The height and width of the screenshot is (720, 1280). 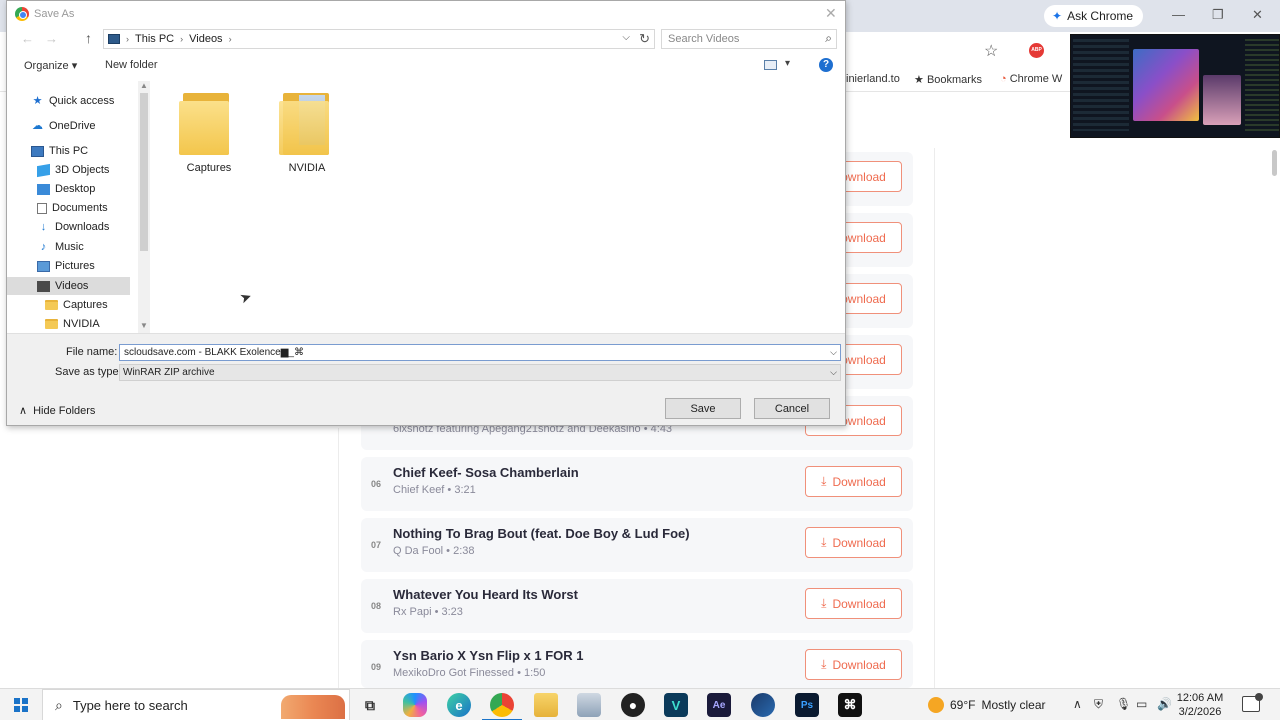 What do you see at coordinates (1166, 85) in the screenshot?
I see `stream-game-area` at bounding box center [1166, 85].